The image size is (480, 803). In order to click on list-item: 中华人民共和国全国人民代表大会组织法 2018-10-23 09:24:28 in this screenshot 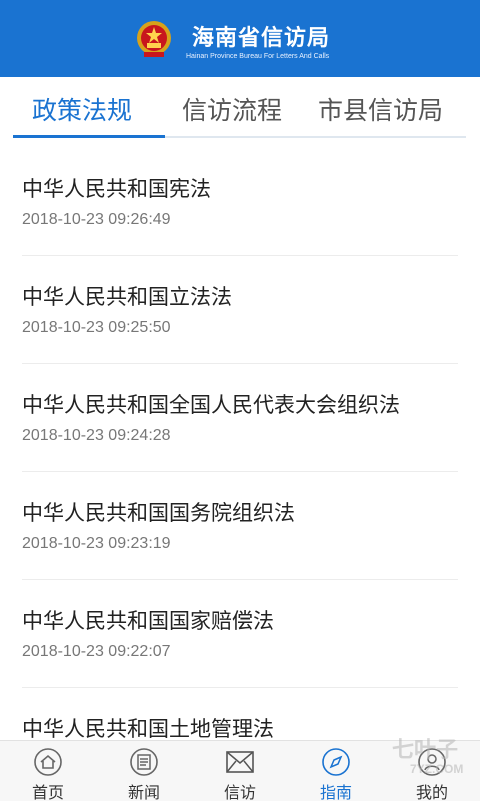, I will do `click(240, 417)`.